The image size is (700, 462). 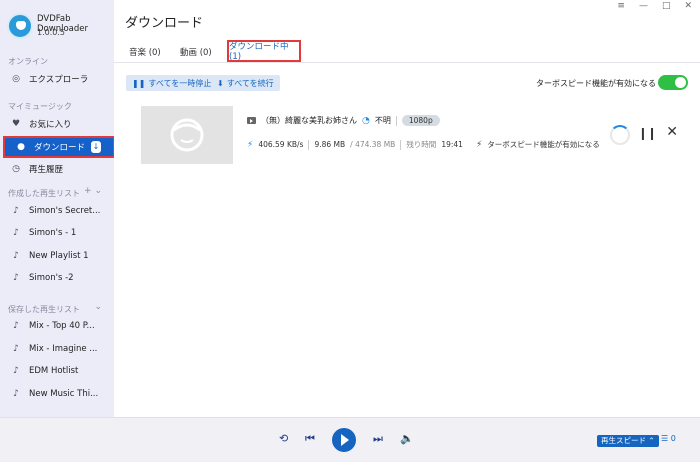 What do you see at coordinates (654, 6) in the screenshot?
I see `window-controls: ≡ — □ ✕` at bounding box center [654, 6].